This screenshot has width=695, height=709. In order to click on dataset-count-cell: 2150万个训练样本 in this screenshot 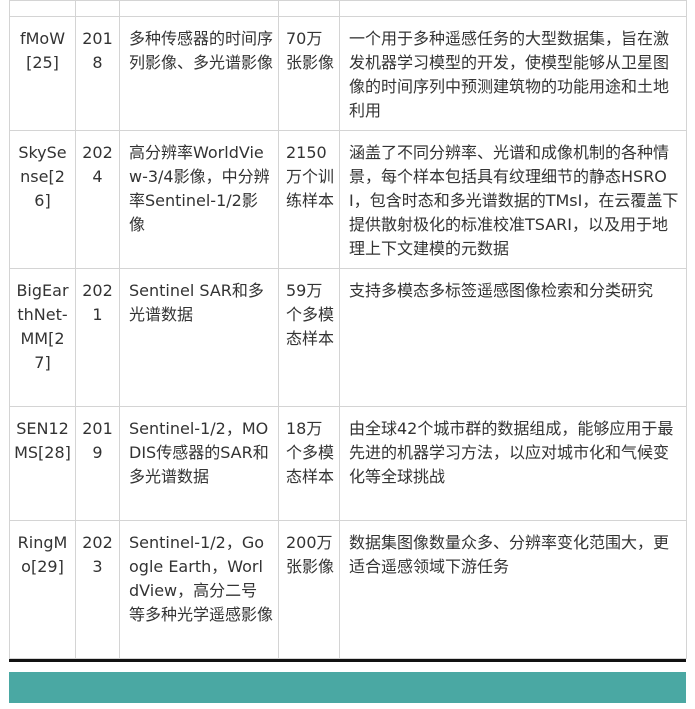, I will do `click(309, 199)`.